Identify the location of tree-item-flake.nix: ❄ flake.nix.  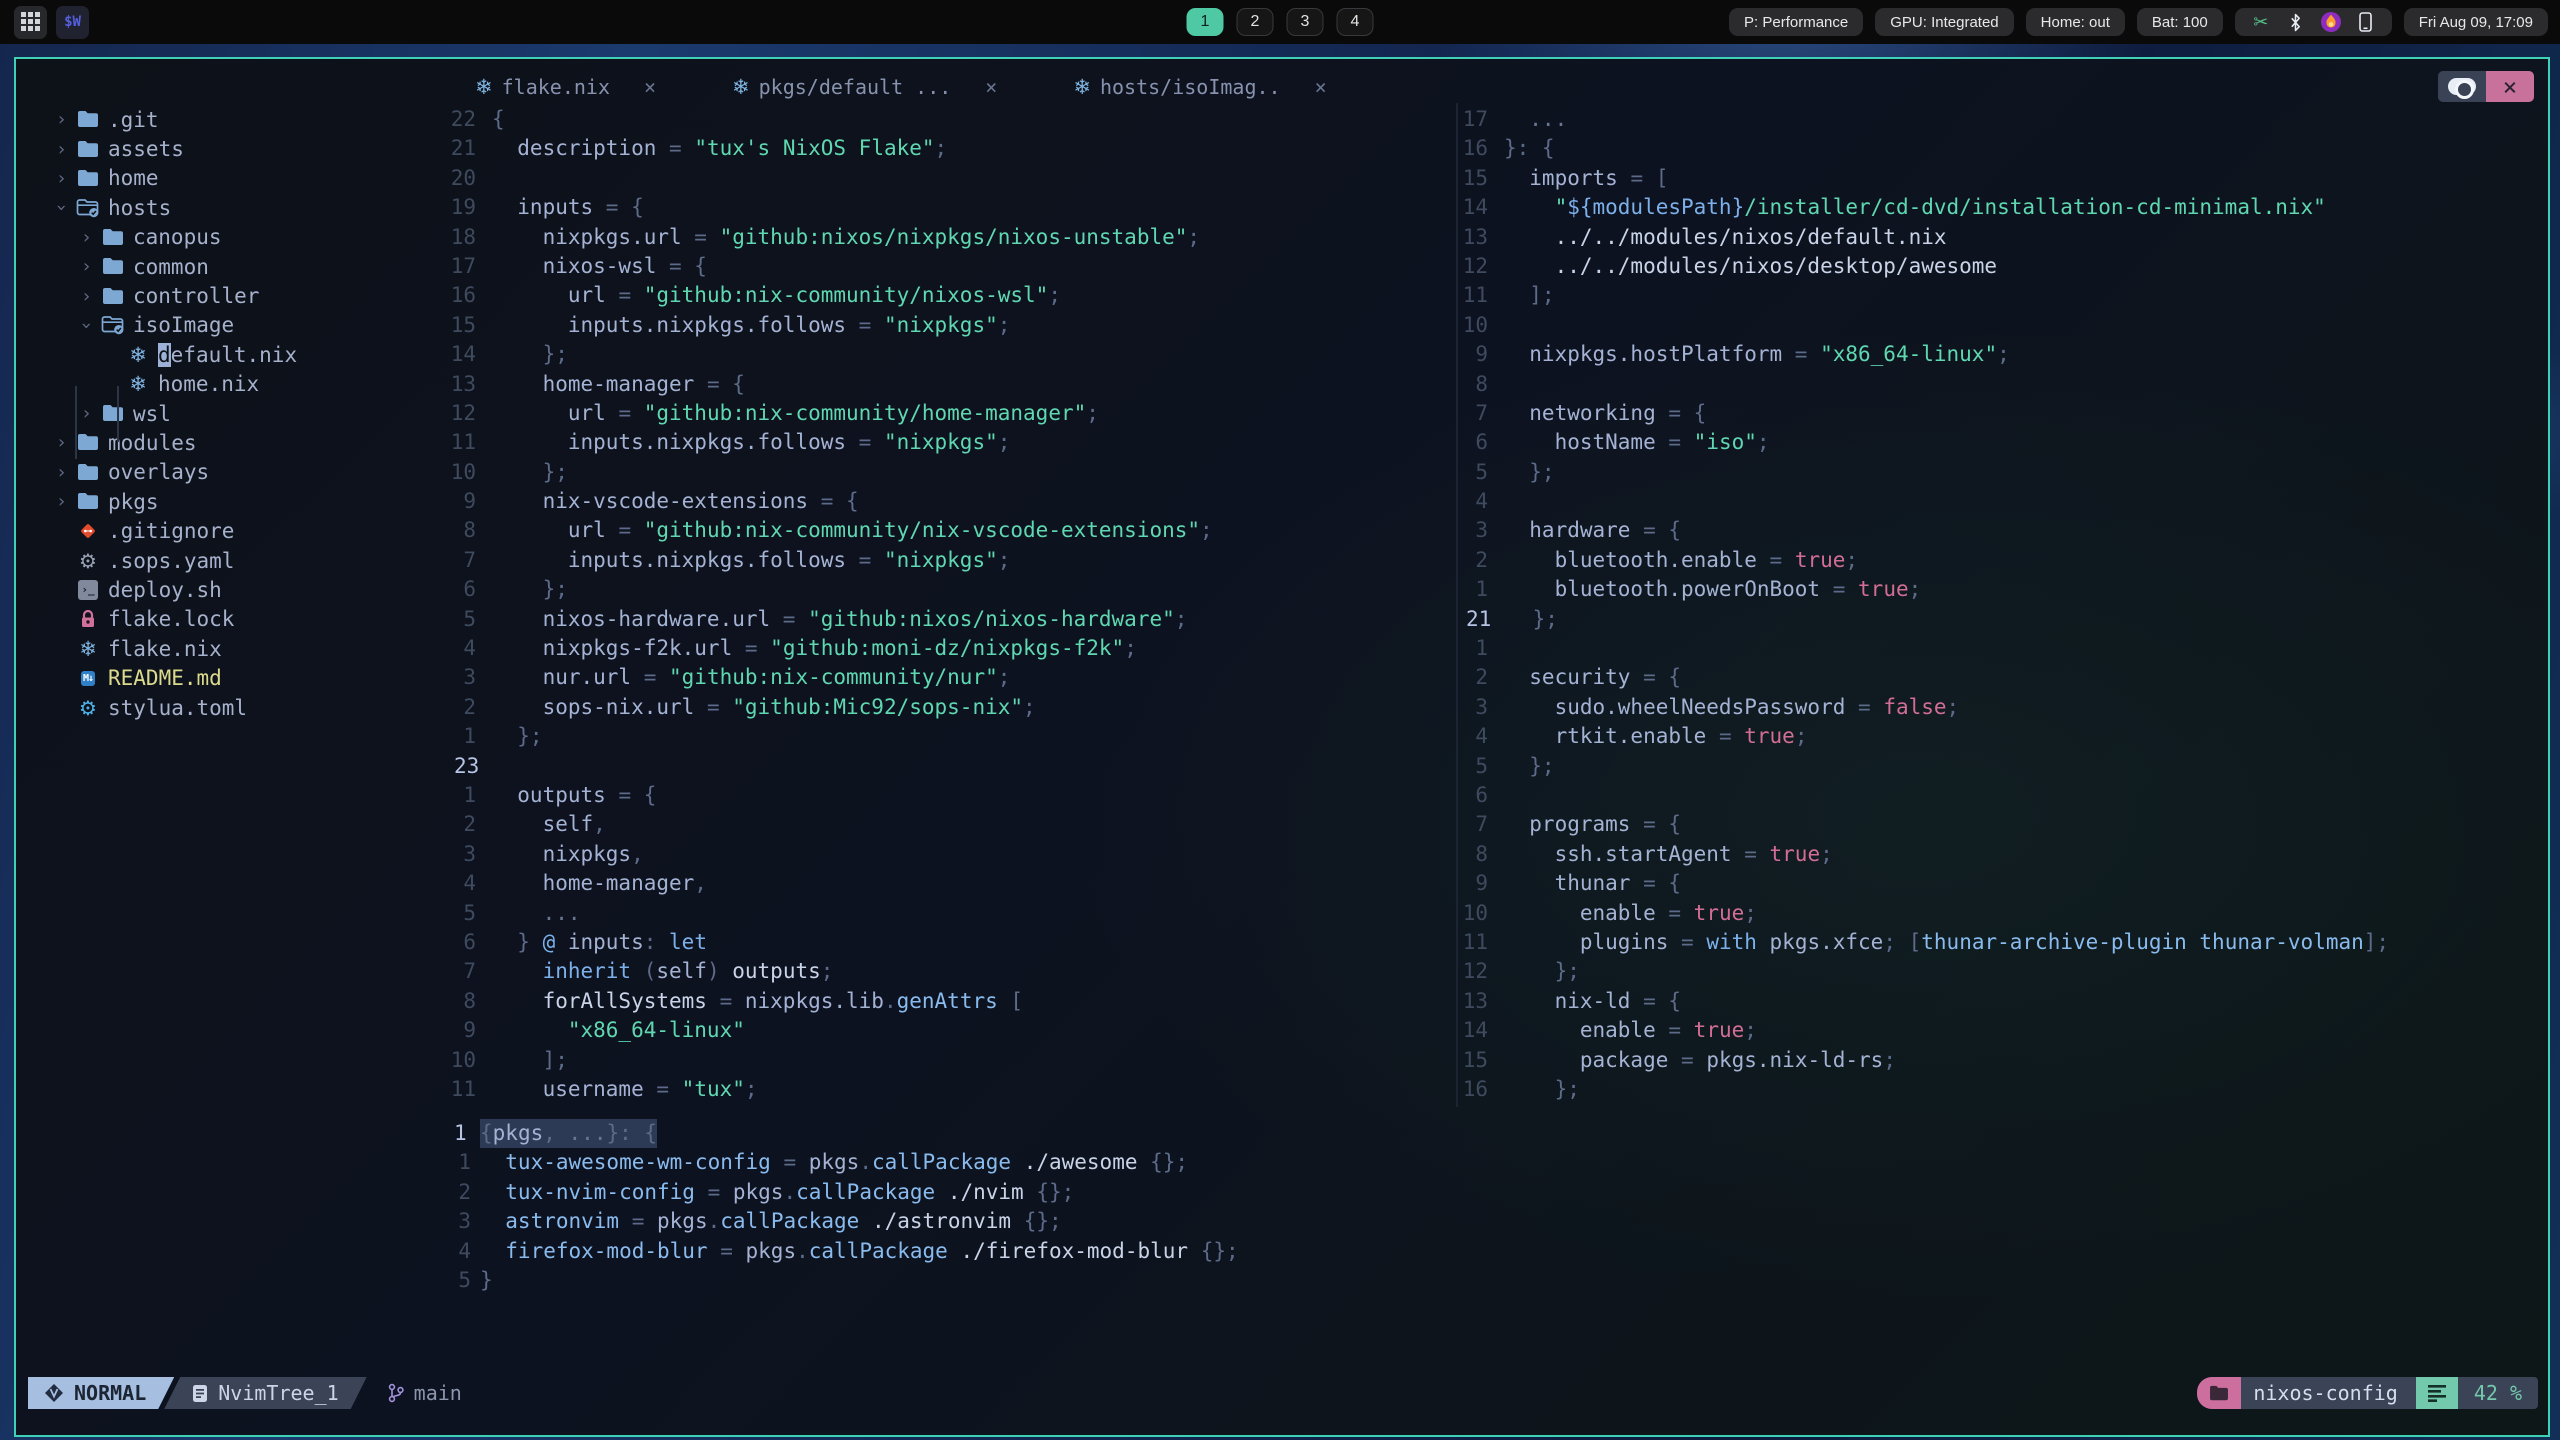
(233, 648).